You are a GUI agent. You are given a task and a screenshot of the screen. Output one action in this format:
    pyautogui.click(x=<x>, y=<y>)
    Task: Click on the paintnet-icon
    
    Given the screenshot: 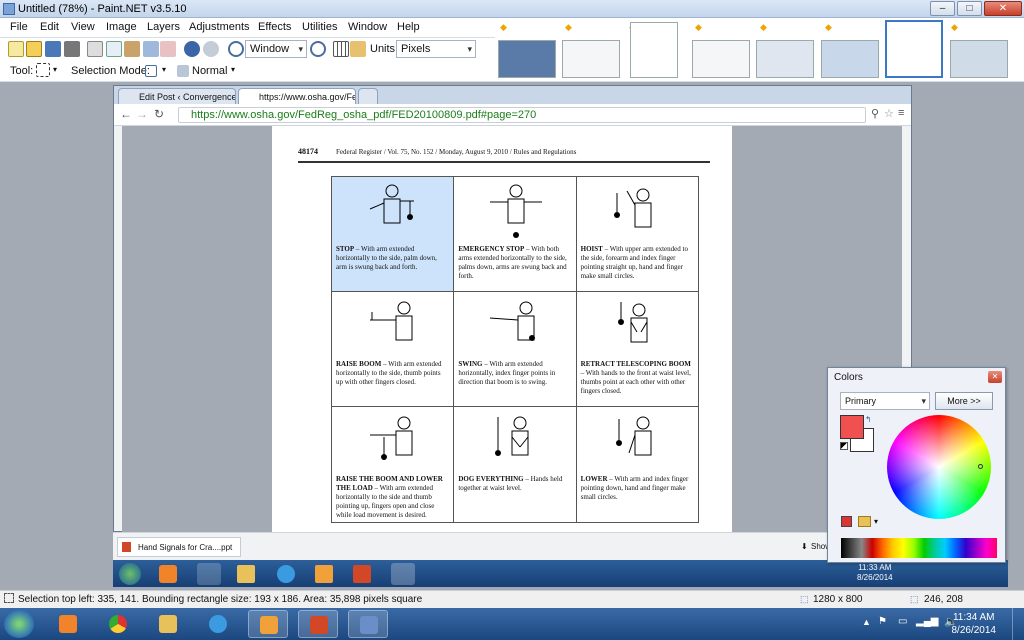 What is the action you would take?
    pyautogui.click(x=369, y=625)
    